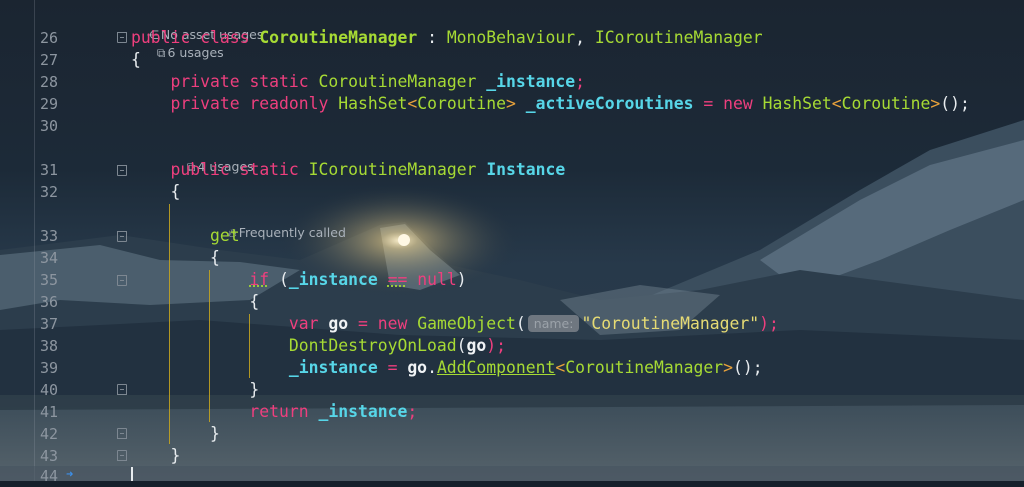 The width and height of the screenshot is (1024, 487). I want to click on line-number: 29, so click(48, 104).